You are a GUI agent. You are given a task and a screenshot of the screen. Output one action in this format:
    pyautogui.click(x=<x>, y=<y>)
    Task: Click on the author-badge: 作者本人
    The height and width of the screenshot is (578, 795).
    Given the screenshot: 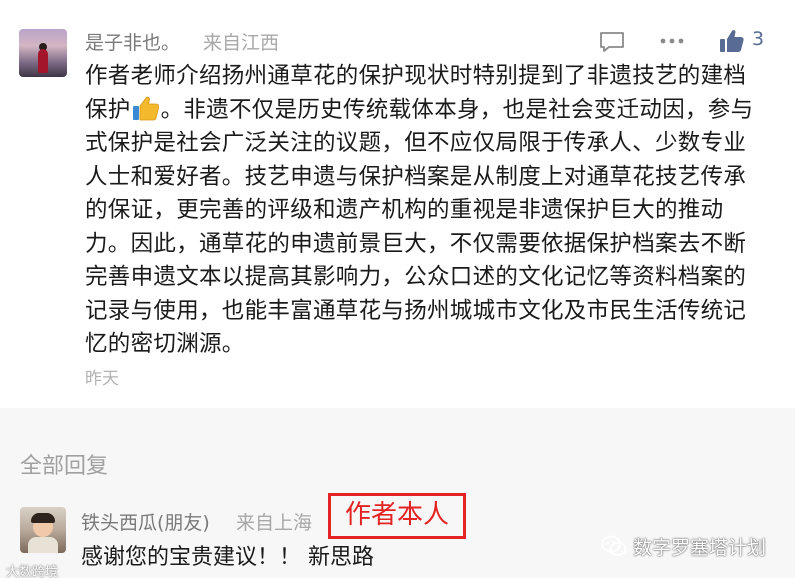 What is the action you would take?
    pyautogui.click(x=397, y=516)
    